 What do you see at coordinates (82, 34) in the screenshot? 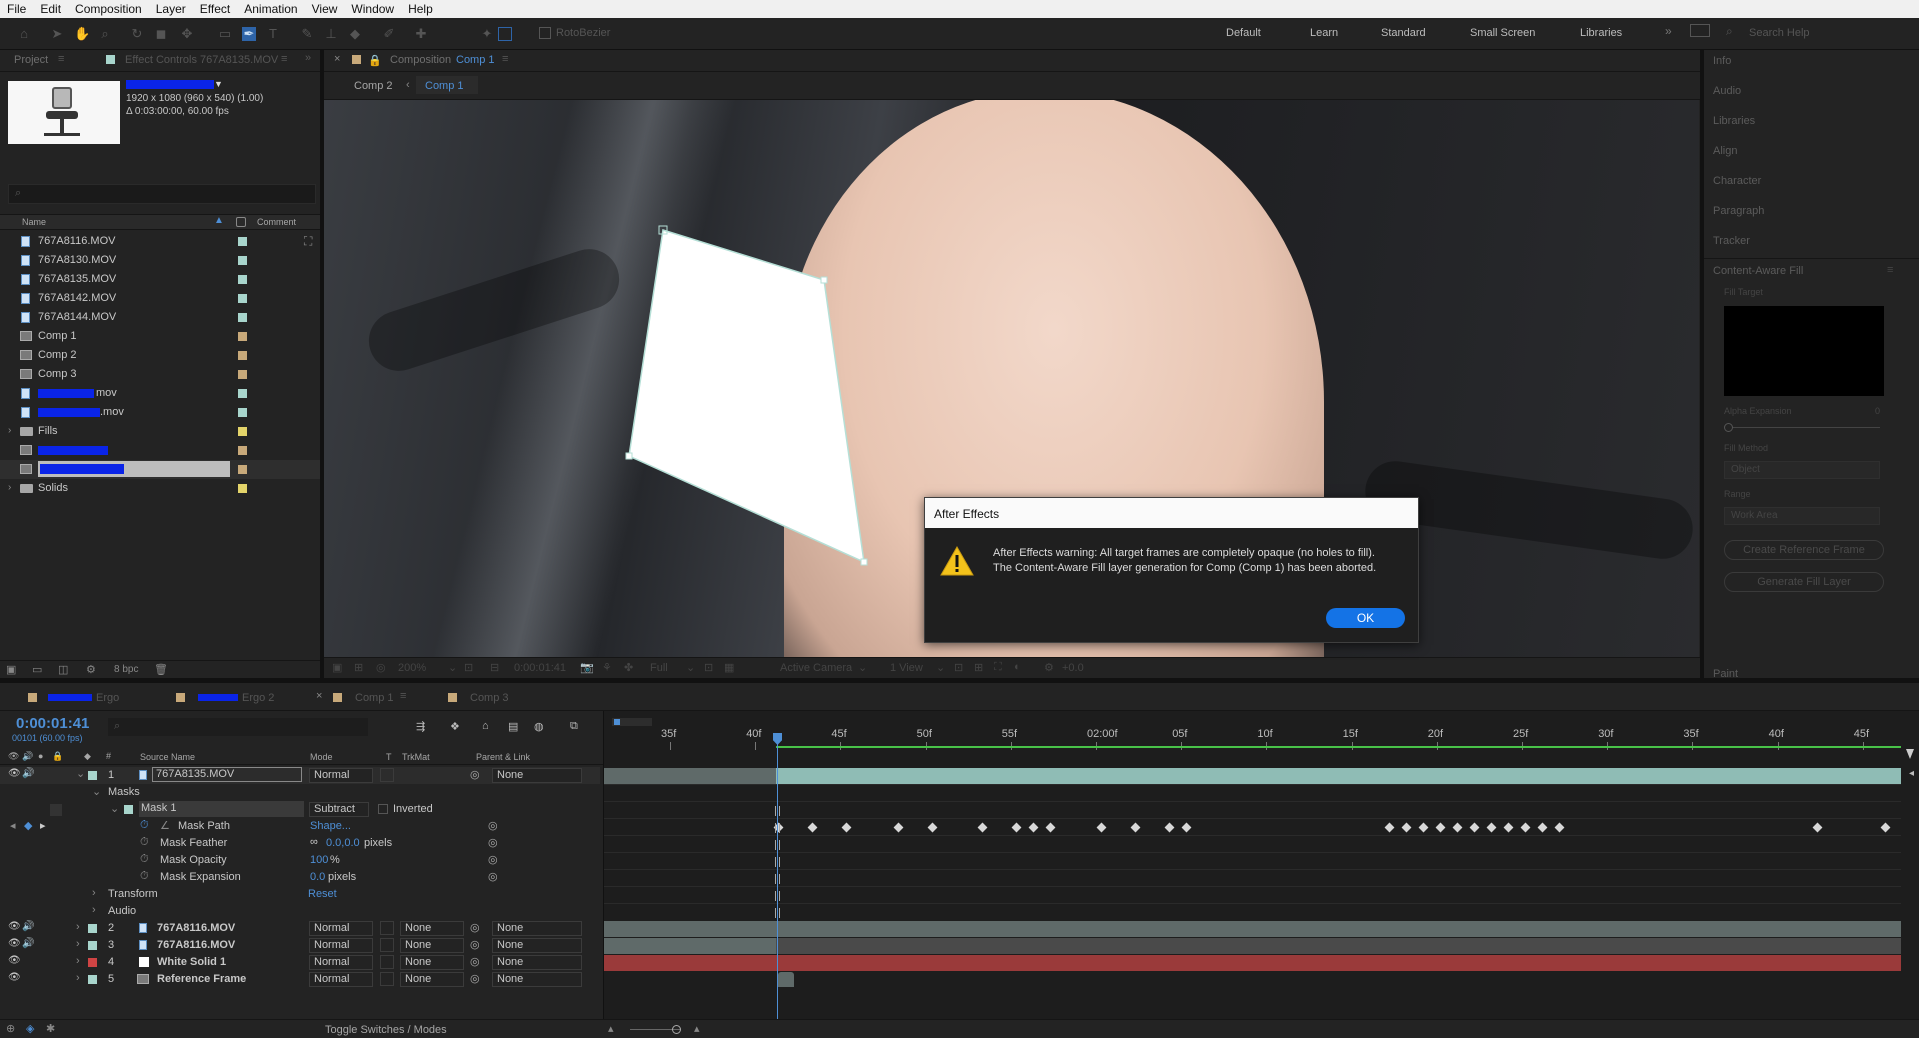
I see `hand-tool-icon: ✋` at bounding box center [82, 34].